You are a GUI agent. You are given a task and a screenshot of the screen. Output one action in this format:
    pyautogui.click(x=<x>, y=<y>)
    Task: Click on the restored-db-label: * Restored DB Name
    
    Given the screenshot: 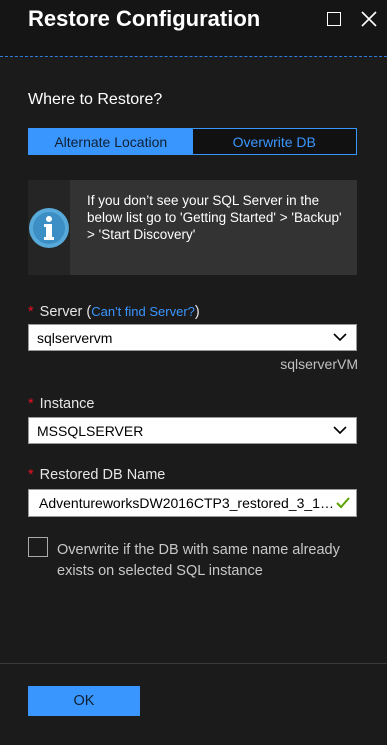 What is the action you would take?
    pyautogui.click(x=96, y=475)
    